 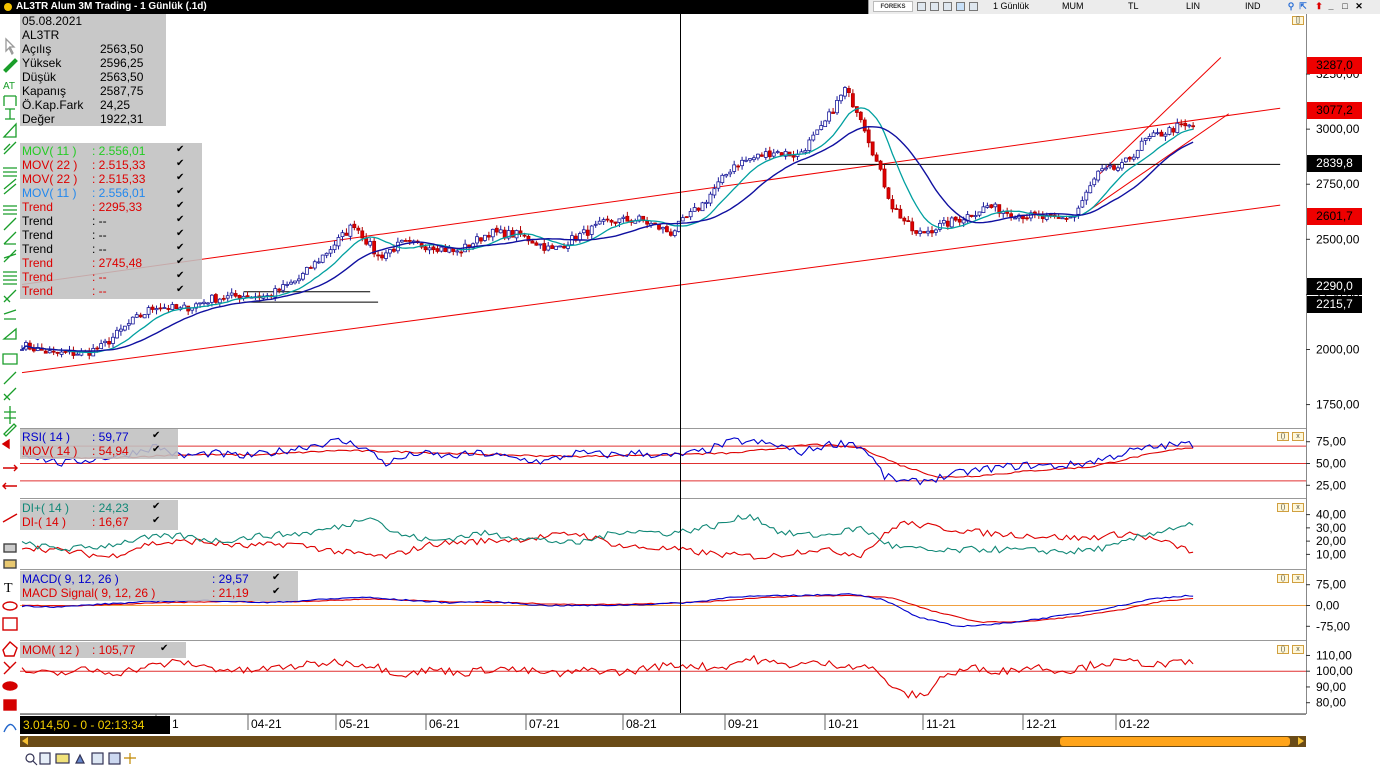 I want to click on mom-visible-checkbox: ✔, so click(x=164, y=650).